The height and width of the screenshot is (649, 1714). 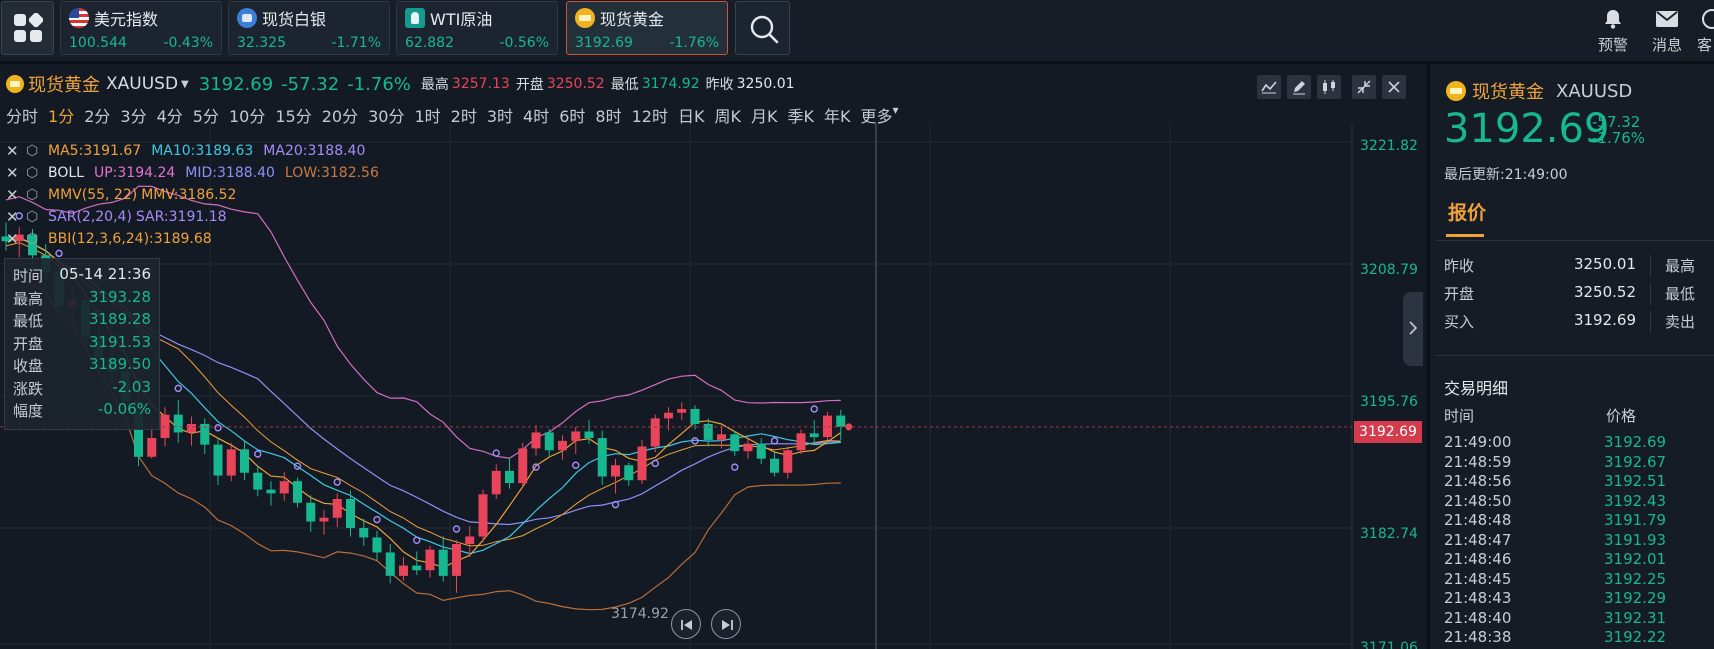 What do you see at coordinates (236, 84) in the screenshot?
I see `last-price: 3192.69` at bounding box center [236, 84].